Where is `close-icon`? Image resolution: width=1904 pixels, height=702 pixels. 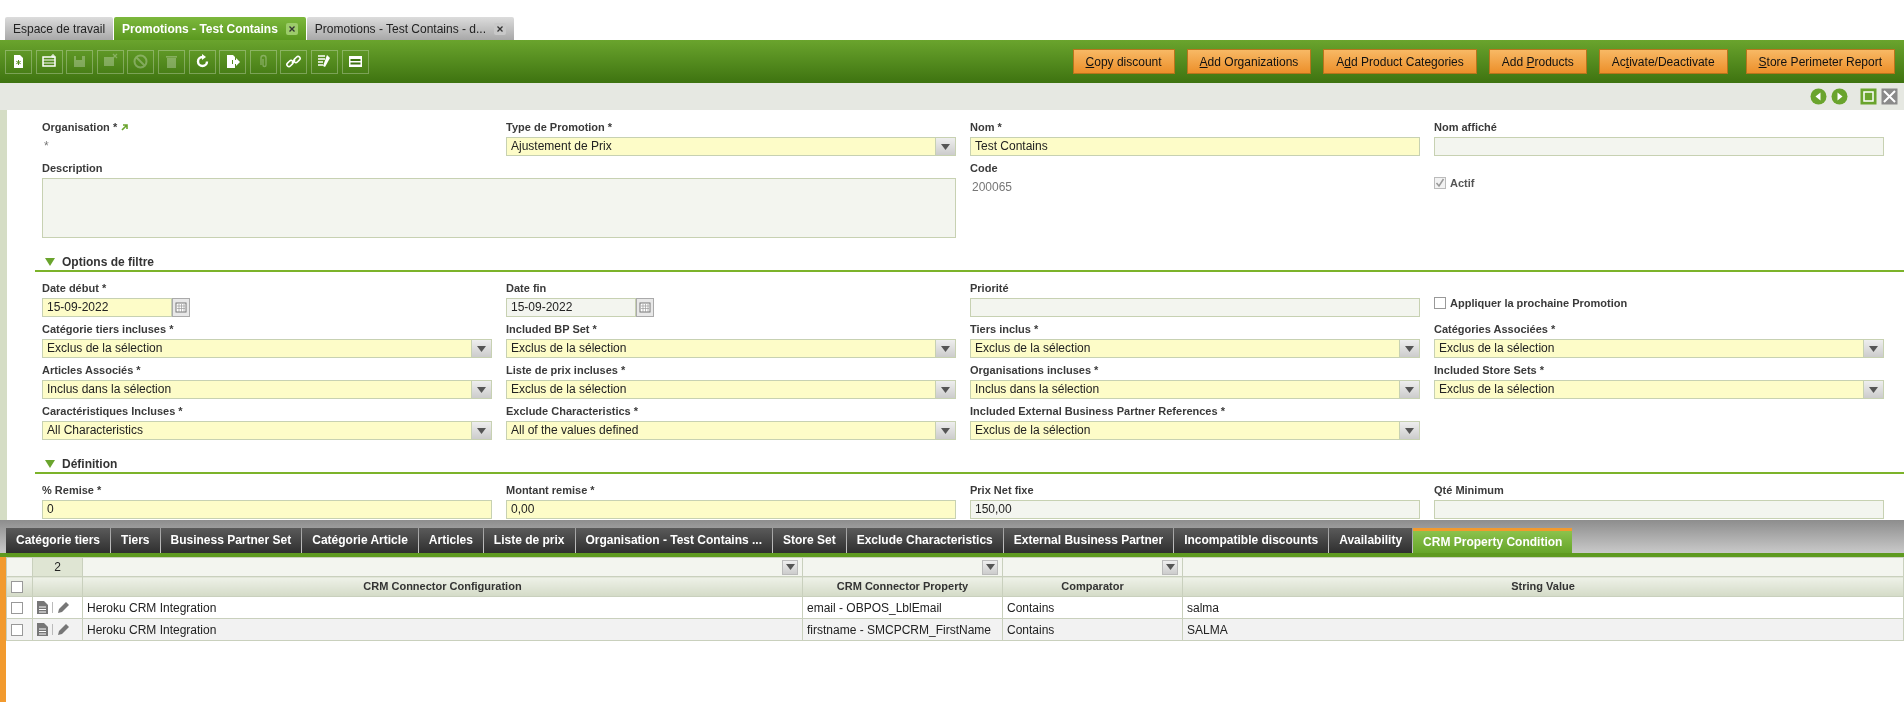
close-icon is located at coordinates (291, 28).